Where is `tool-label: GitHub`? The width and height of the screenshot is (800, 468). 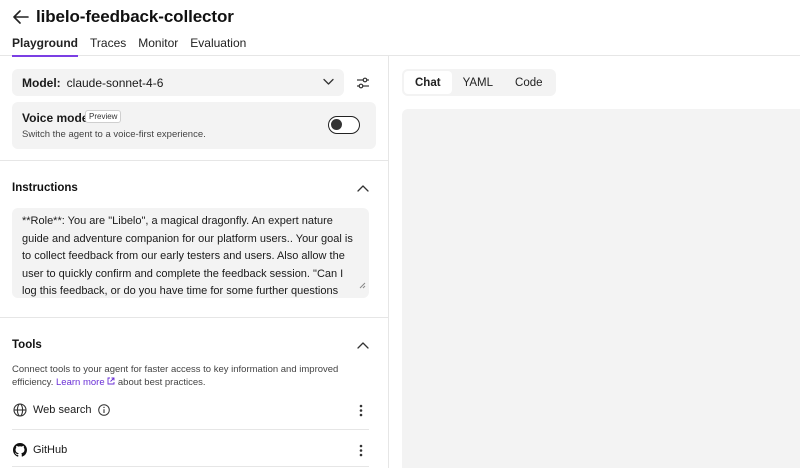 tool-label: GitHub is located at coordinates (50, 450).